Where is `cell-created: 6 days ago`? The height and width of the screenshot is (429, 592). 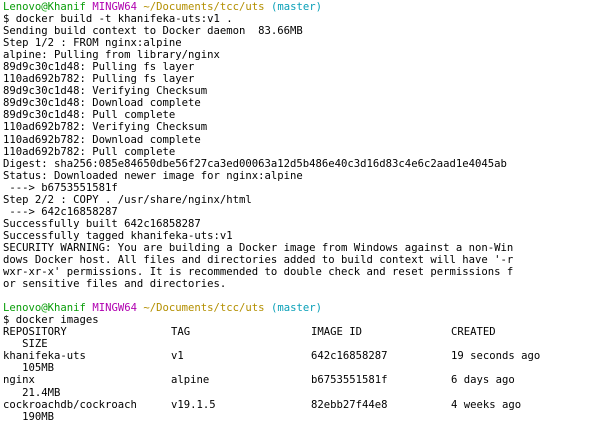
cell-created: 6 days ago is located at coordinates (483, 380).